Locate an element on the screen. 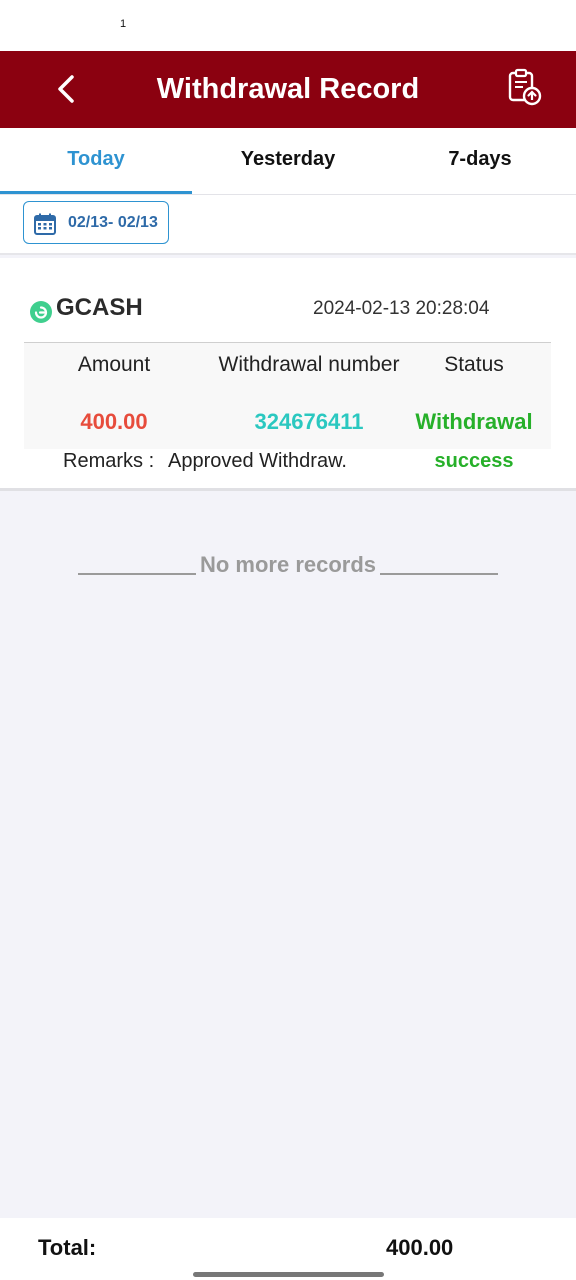 The width and height of the screenshot is (576, 1280). amount-value: 400.00 is located at coordinates (114, 421).